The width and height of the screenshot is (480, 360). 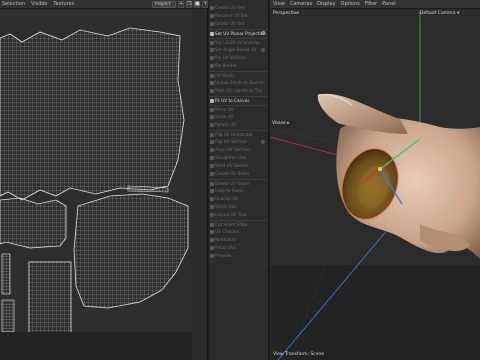 What do you see at coordinates (231, 165) in the screenshot?
I see `tool-label: Weld UV Seams` at bounding box center [231, 165].